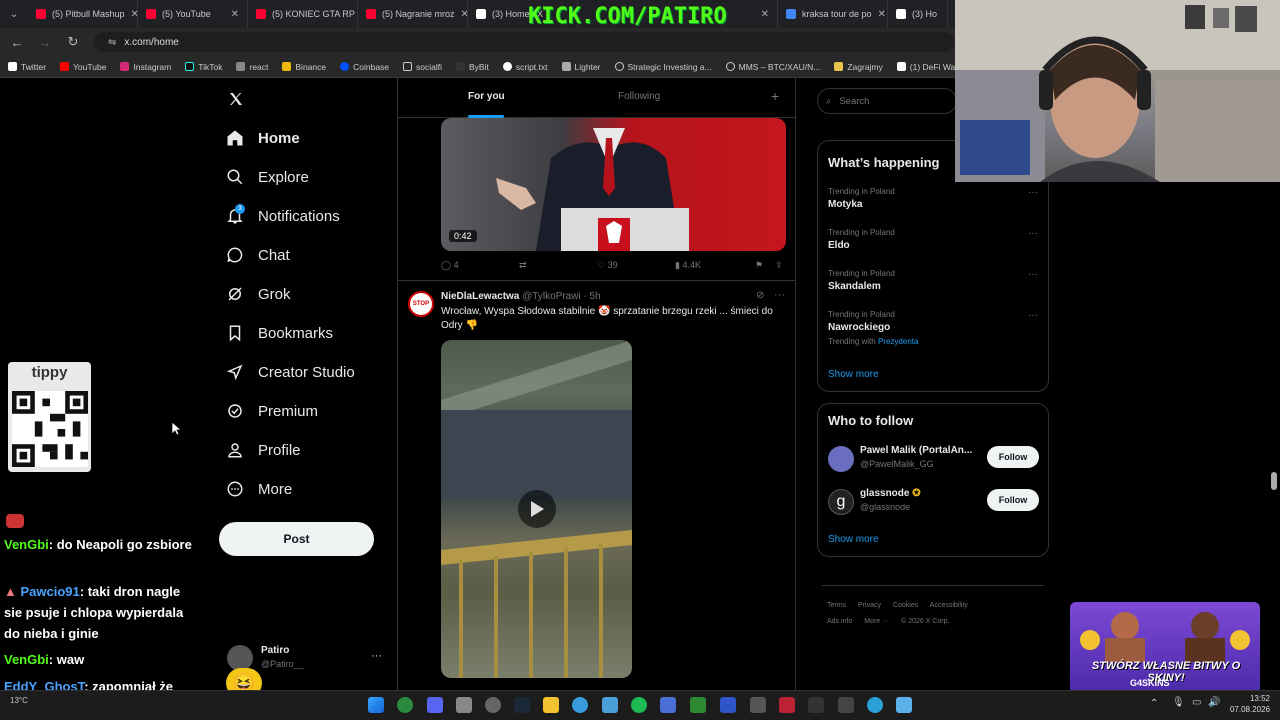 This screenshot has height=720, width=1280. What do you see at coordinates (304, 67) in the screenshot?
I see `bookmark: Binance` at bounding box center [304, 67].